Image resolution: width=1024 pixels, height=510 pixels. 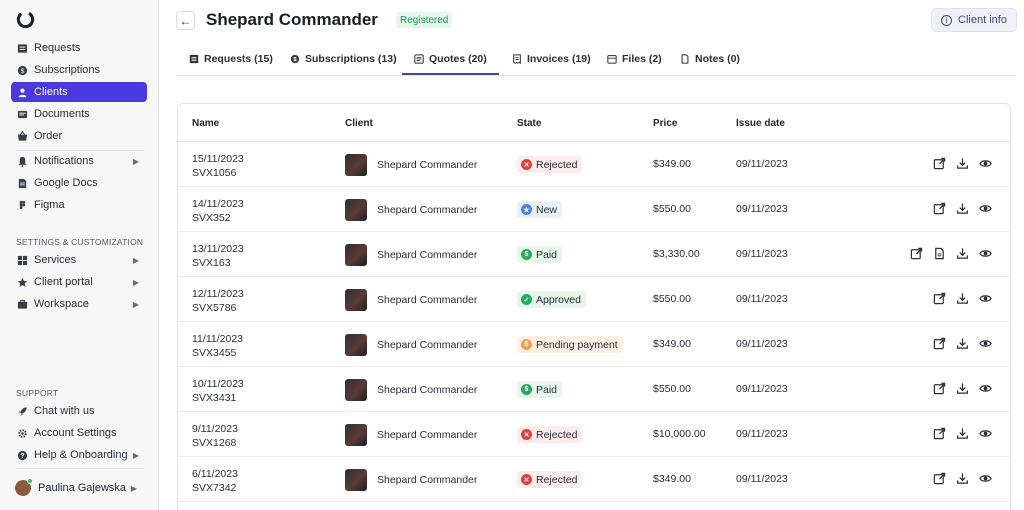 I want to click on column-header-issue-date: Issue date, so click(x=760, y=123).